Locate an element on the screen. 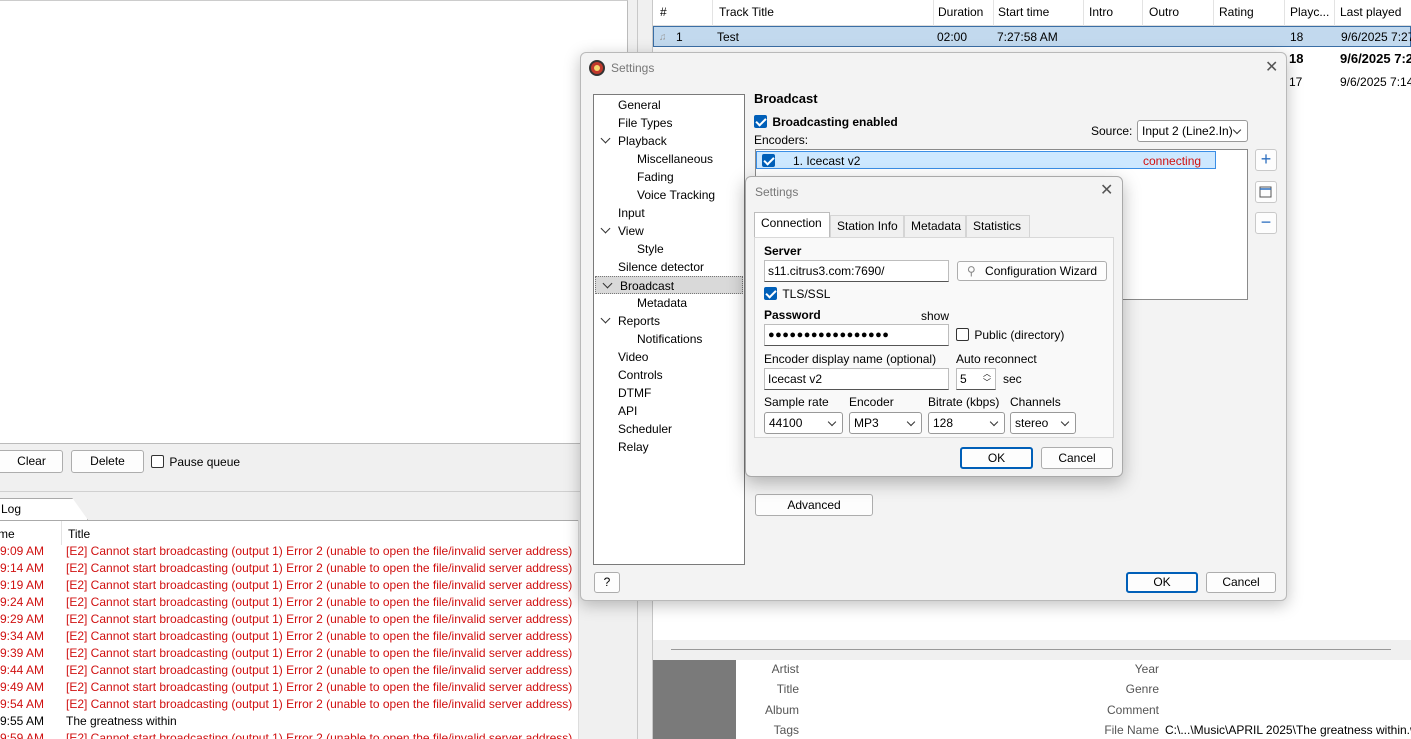 The height and width of the screenshot is (739, 1411). log-row-time: 9:59 AM is located at coordinates (22, 735).